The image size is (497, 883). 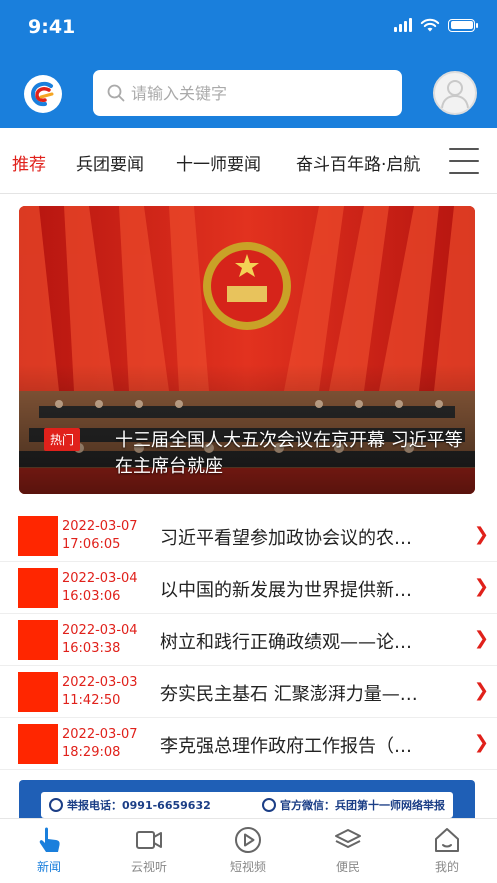 What do you see at coordinates (218, 162) in the screenshot?
I see `tab-division-news: 十一师要闻` at bounding box center [218, 162].